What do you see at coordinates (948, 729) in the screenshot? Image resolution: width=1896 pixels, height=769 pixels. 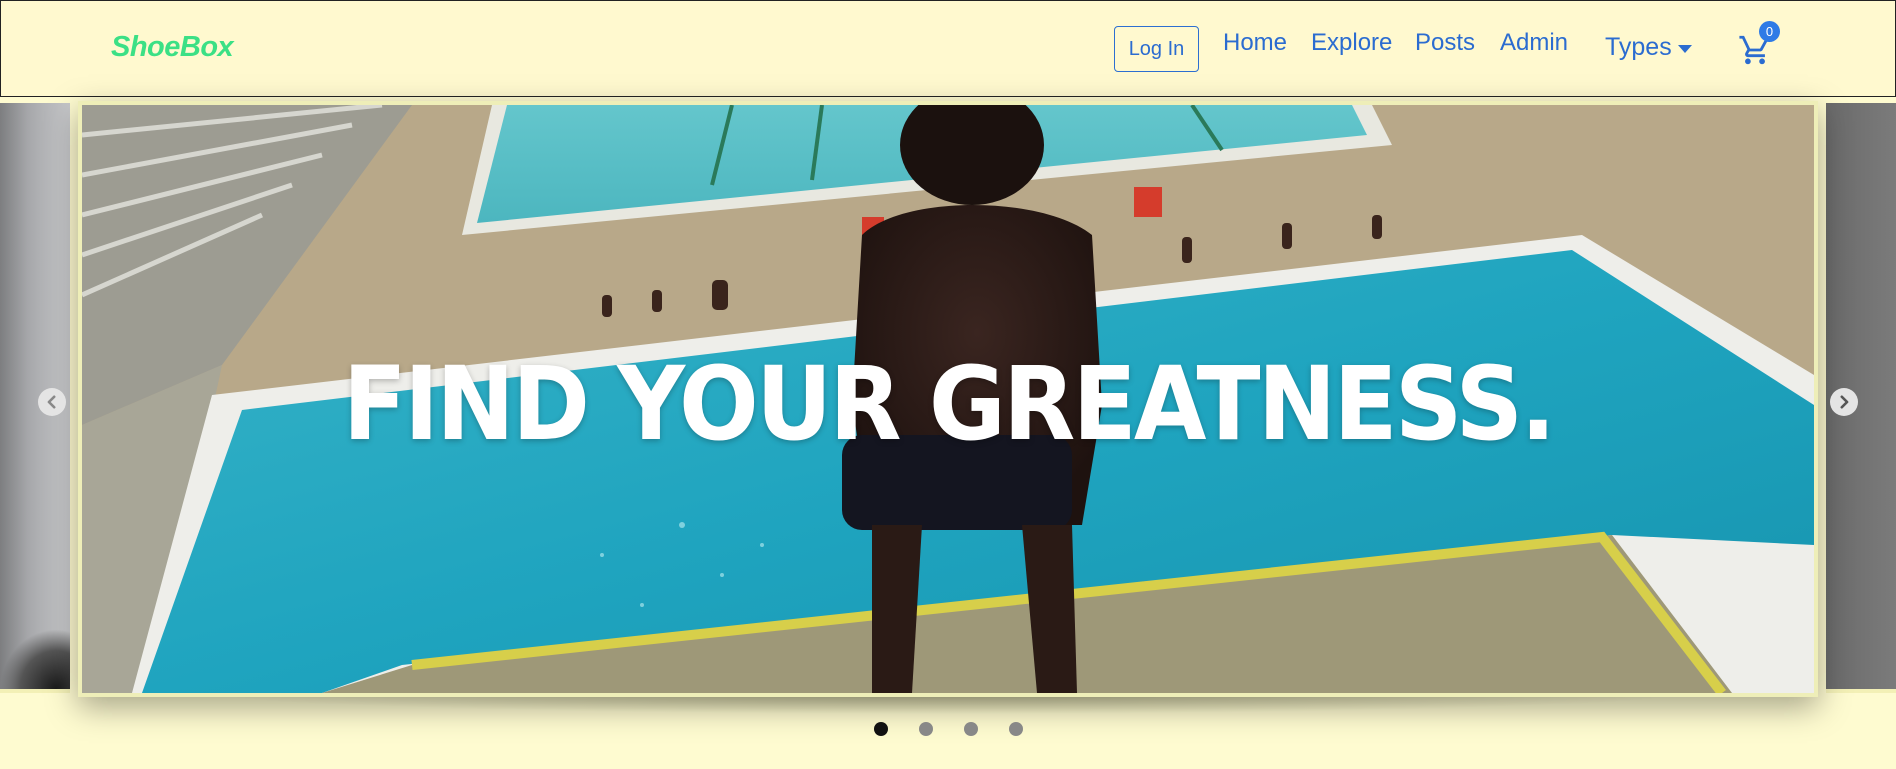 I see `carousel-indicators` at bounding box center [948, 729].